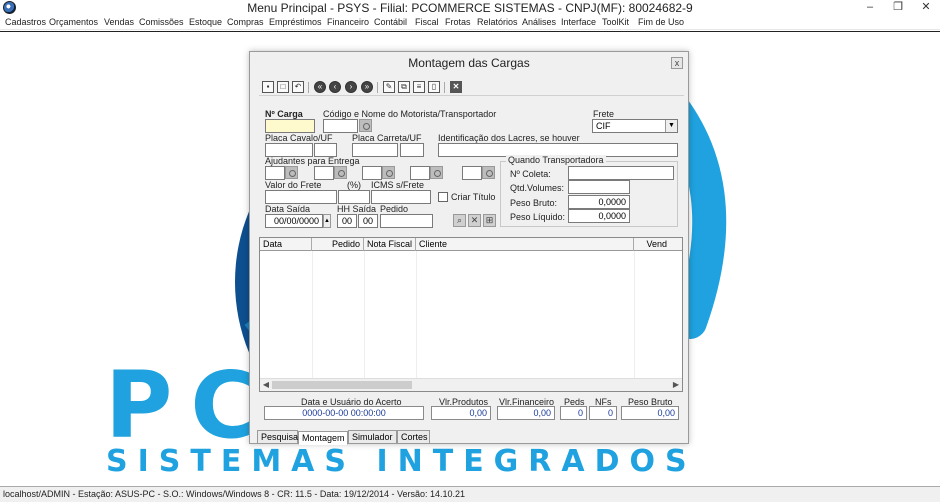 The height and width of the screenshot is (502, 940). I want to click on label-placa-cavalo: Placa Cavalo/UF, so click(299, 138).